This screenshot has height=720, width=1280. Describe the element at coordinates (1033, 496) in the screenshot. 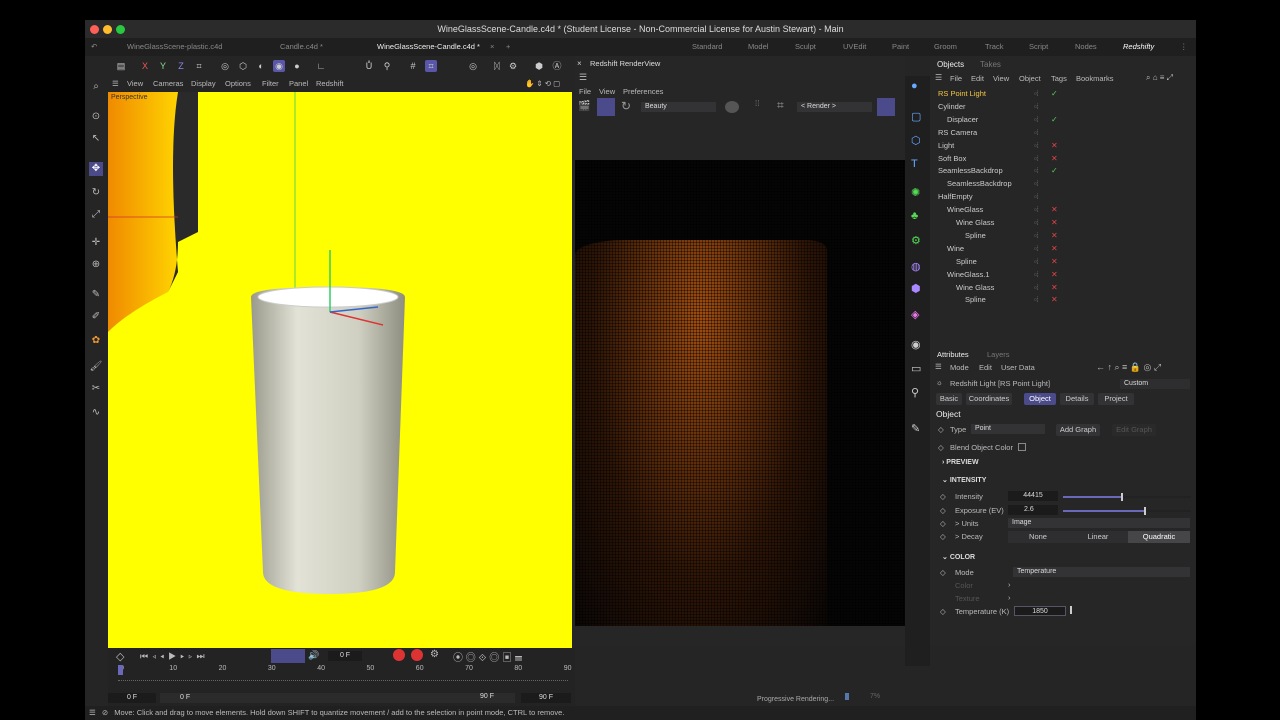

I see `intensity-field: 44415` at that location.